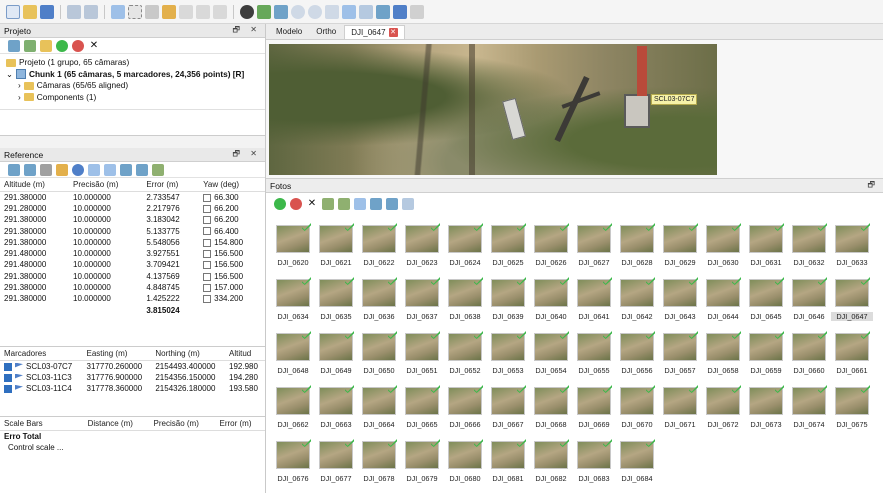 The height and width of the screenshot is (493, 883). Describe the element at coordinates (637, 464) in the screenshot. I see `photo-thumbnail: DJI_0684` at that location.